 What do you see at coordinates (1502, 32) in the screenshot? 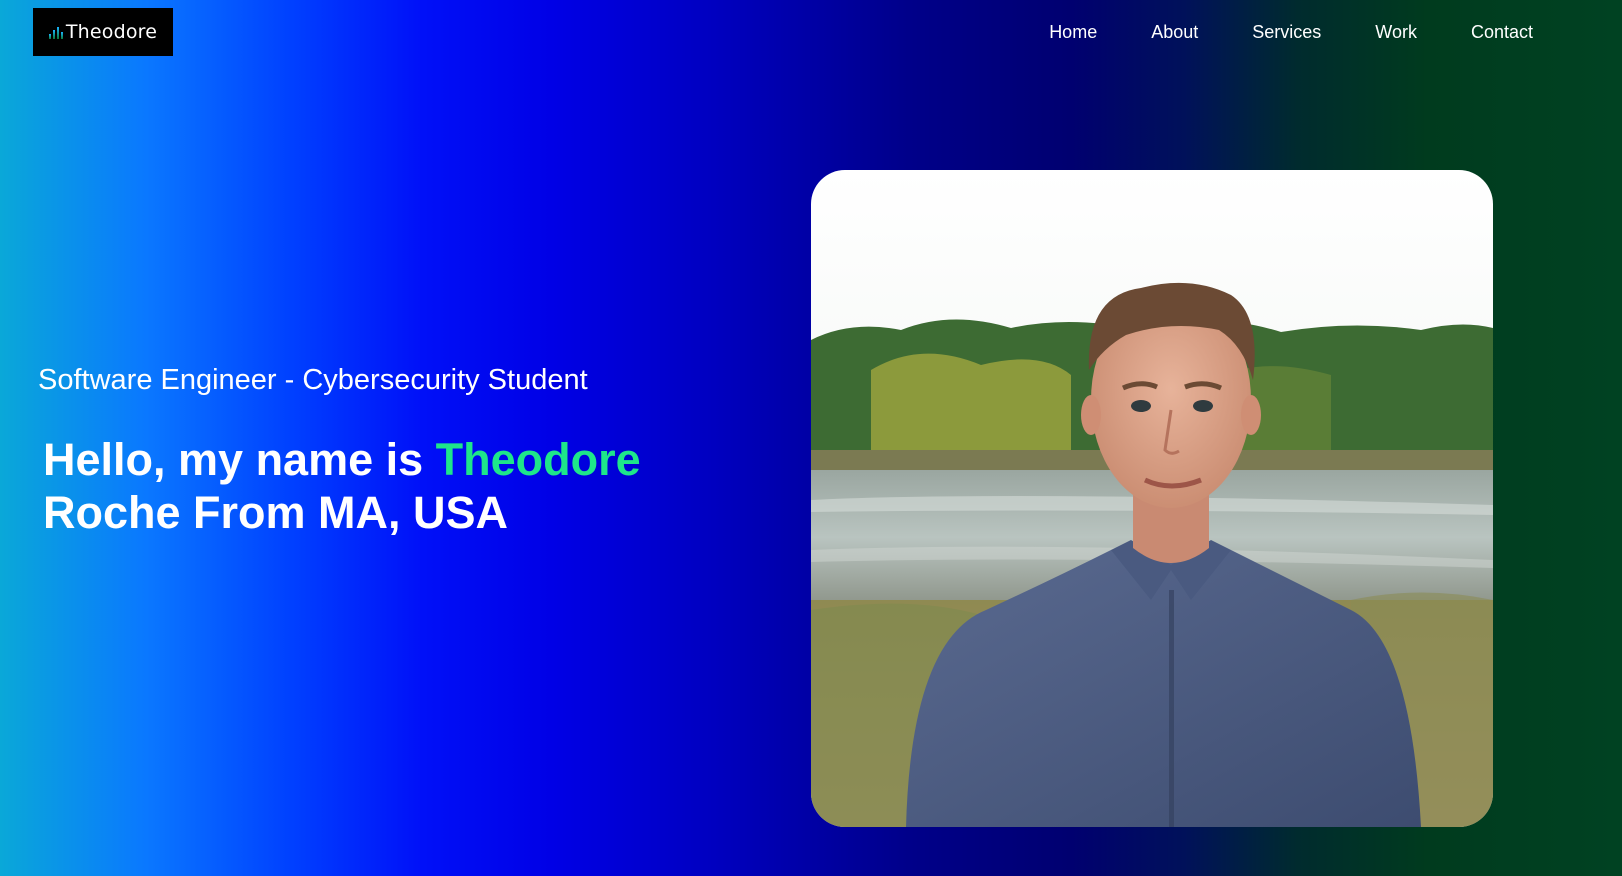
I see `nav-contact: Contact` at bounding box center [1502, 32].